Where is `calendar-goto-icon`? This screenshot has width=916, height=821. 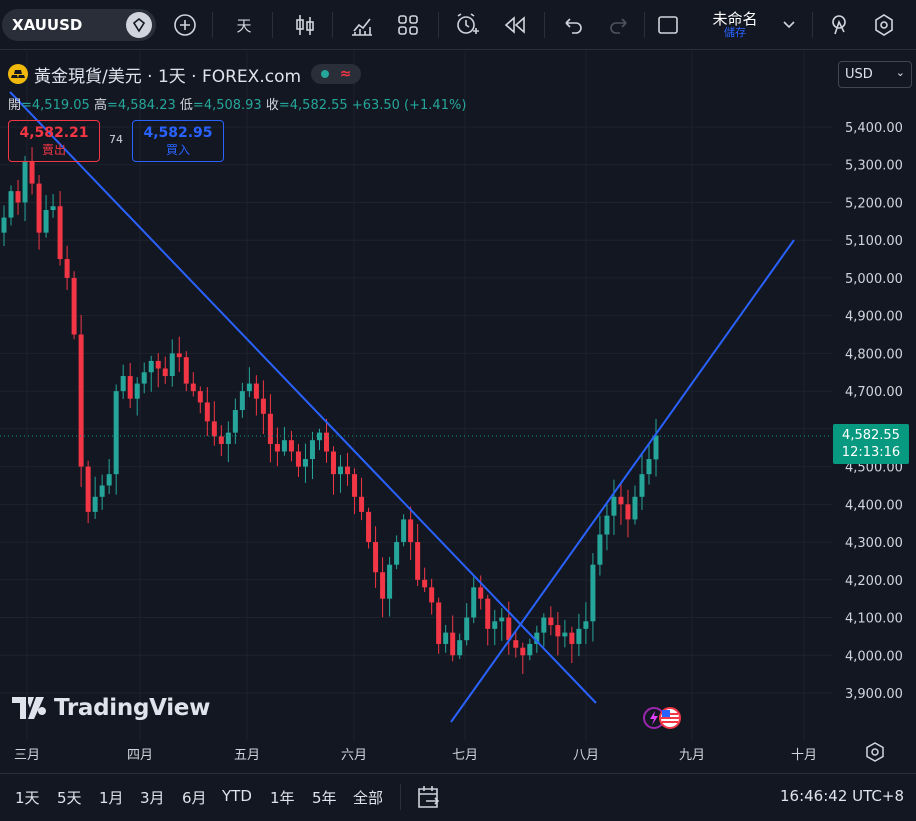
calendar-goto-icon is located at coordinates (429, 797).